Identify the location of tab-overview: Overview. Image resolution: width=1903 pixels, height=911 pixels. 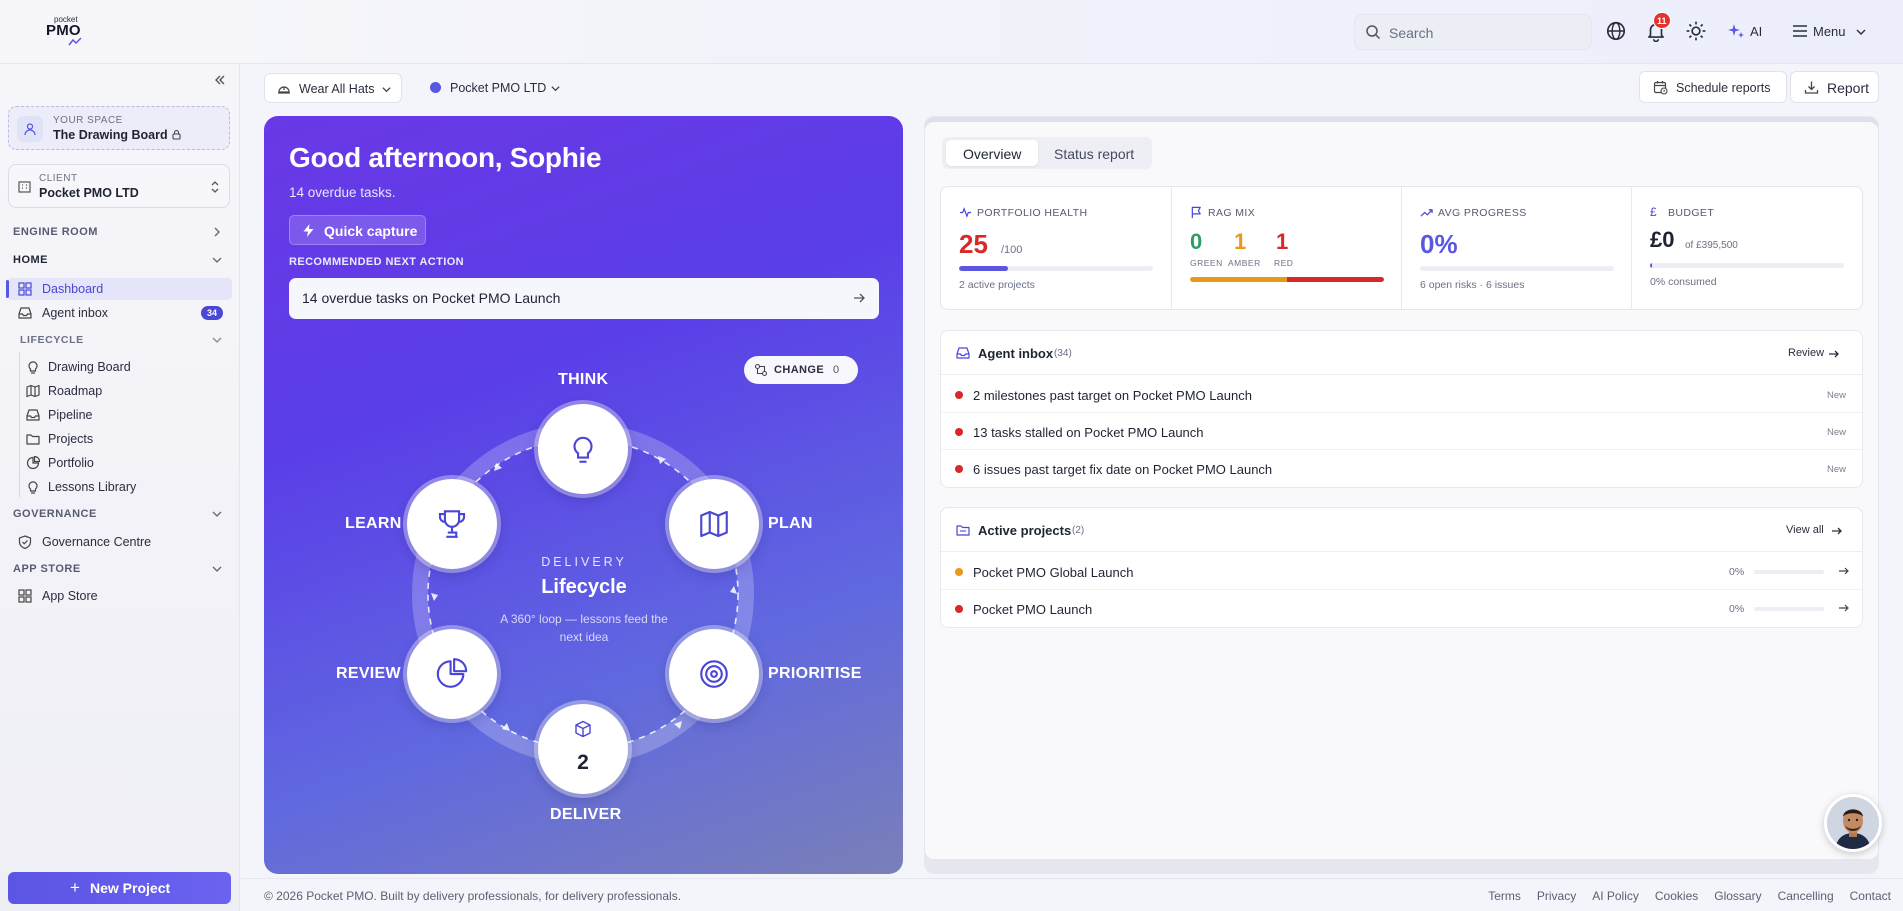
(992, 153).